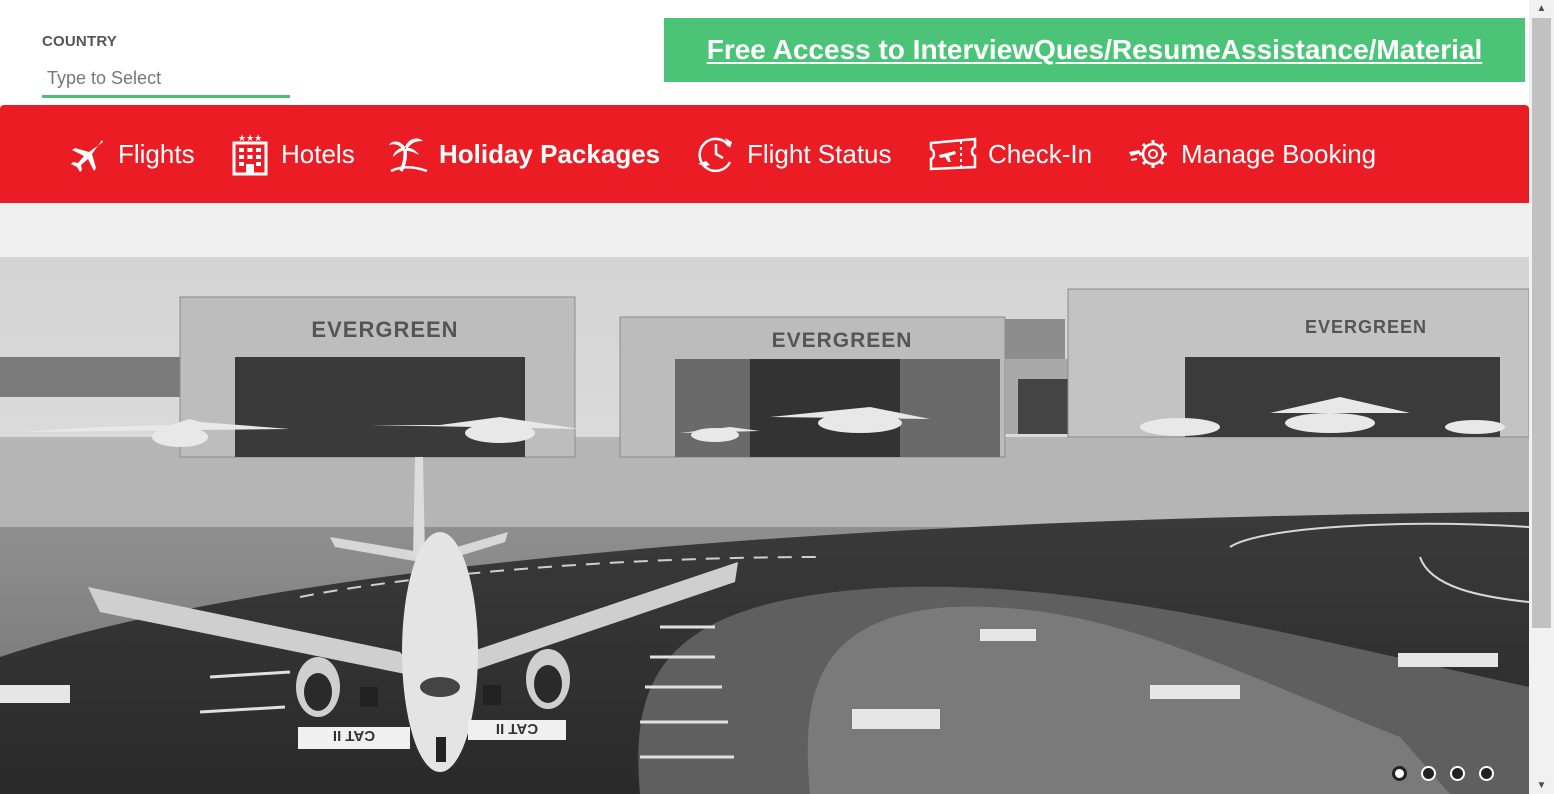  I want to click on palm-tree-icon, so click(408, 154).